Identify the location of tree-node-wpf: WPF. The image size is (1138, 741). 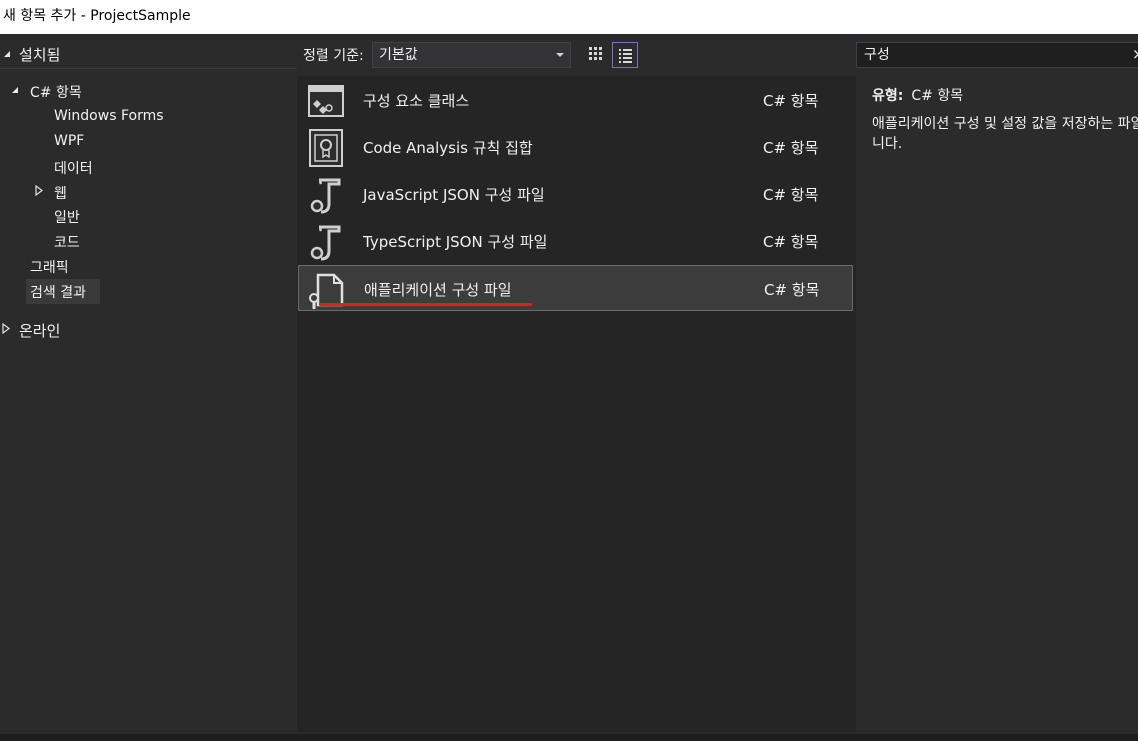
(69, 141).